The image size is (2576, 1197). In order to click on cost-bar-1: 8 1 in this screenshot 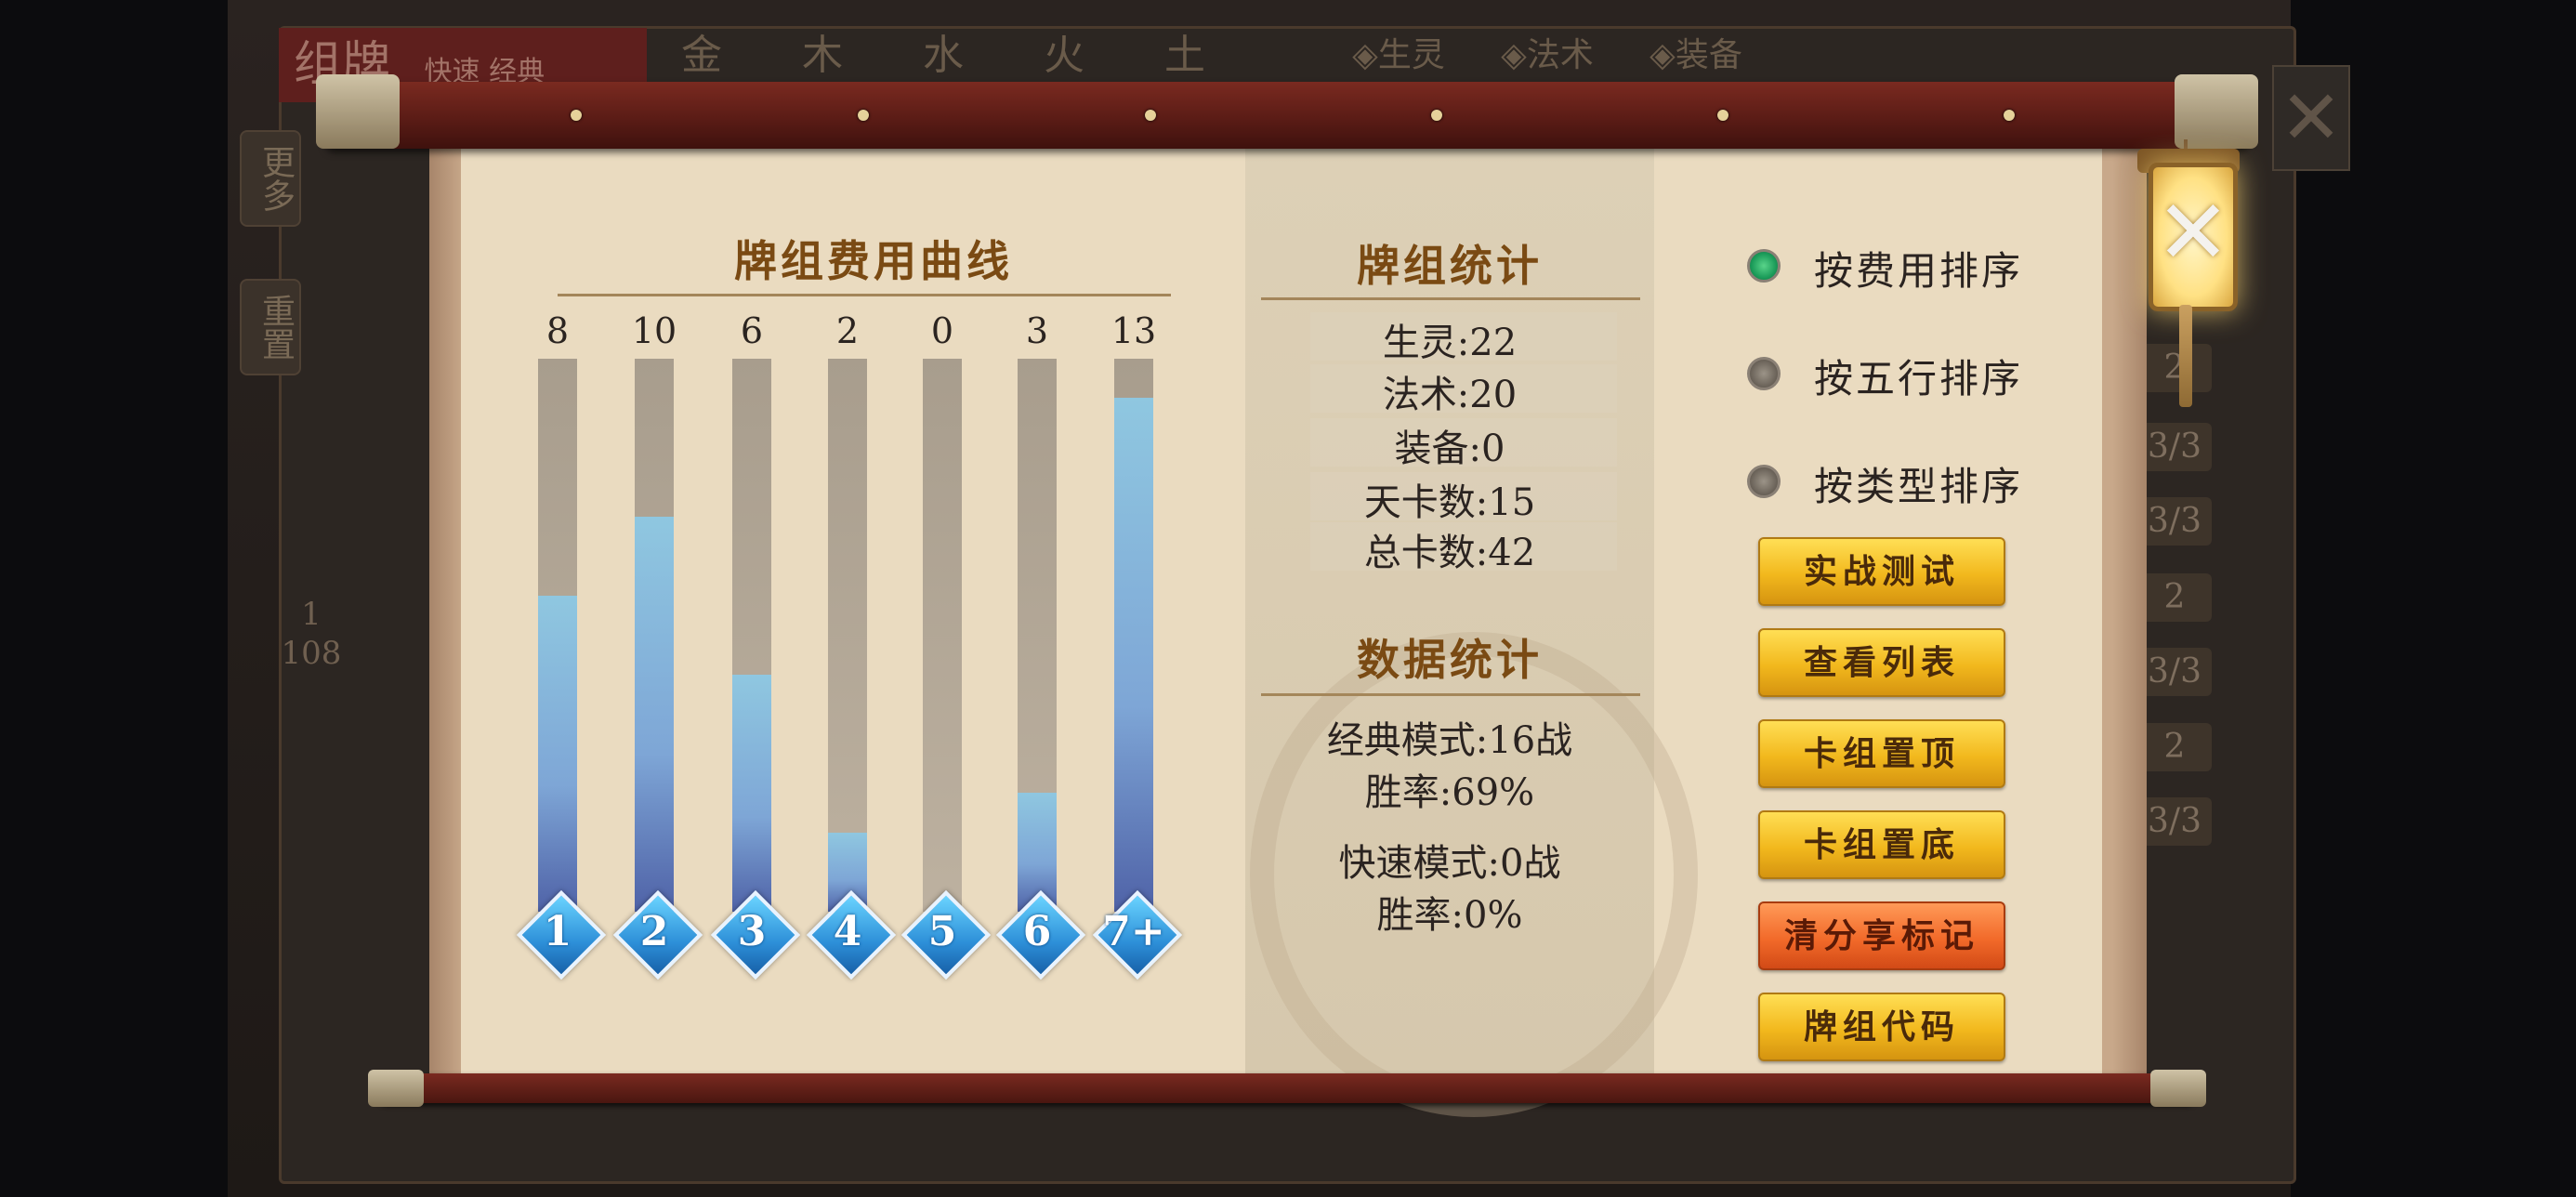, I will do `click(561, 646)`.